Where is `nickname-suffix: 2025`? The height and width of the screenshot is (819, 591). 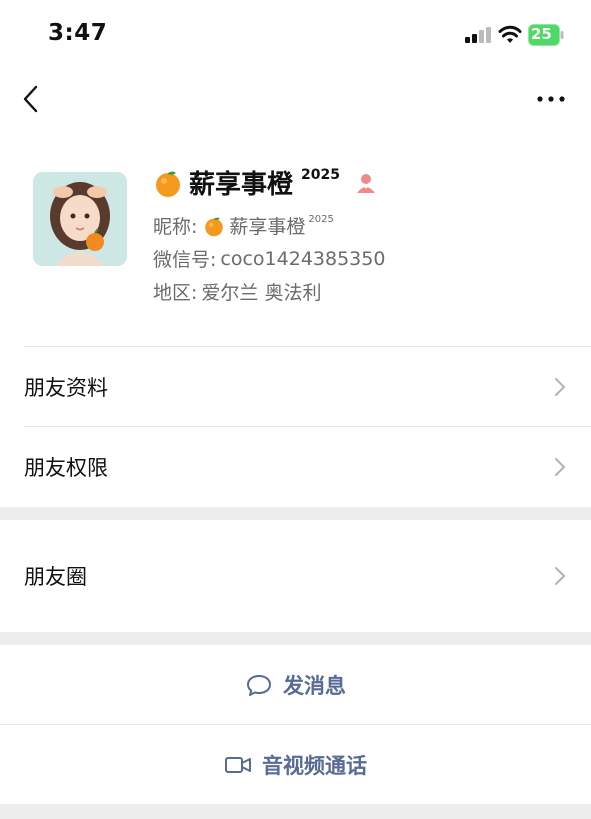 nickname-suffix: 2025 is located at coordinates (321, 219).